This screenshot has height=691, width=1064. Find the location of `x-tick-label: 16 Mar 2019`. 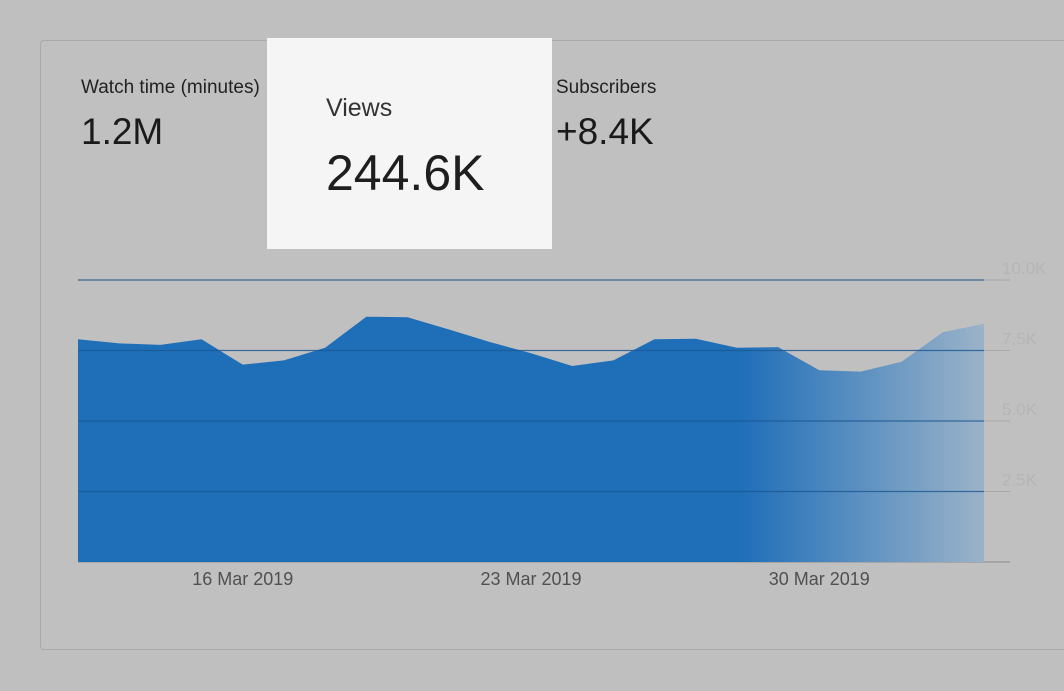

x-tick-label: 16 Mar 2019 is located at coordinates (242, 579).